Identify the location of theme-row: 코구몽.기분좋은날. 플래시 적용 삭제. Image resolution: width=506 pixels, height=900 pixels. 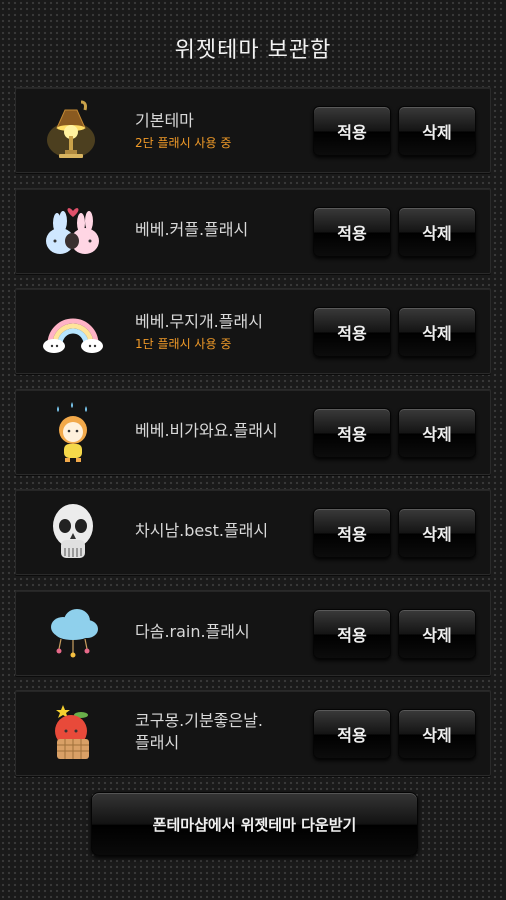
(253, 733).